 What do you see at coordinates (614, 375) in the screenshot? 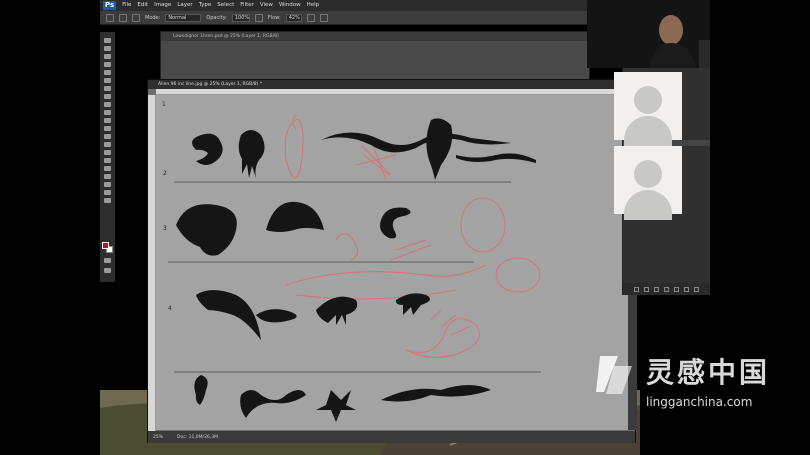
I see `watermark-logo-icon` at bounding box center [614, 375].